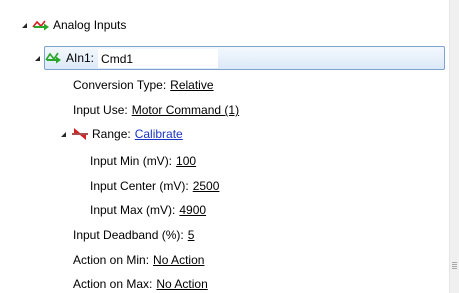 The width and height of the screenshot is (459, 293). I want to click on node-label: Range:, so click(111, 134).